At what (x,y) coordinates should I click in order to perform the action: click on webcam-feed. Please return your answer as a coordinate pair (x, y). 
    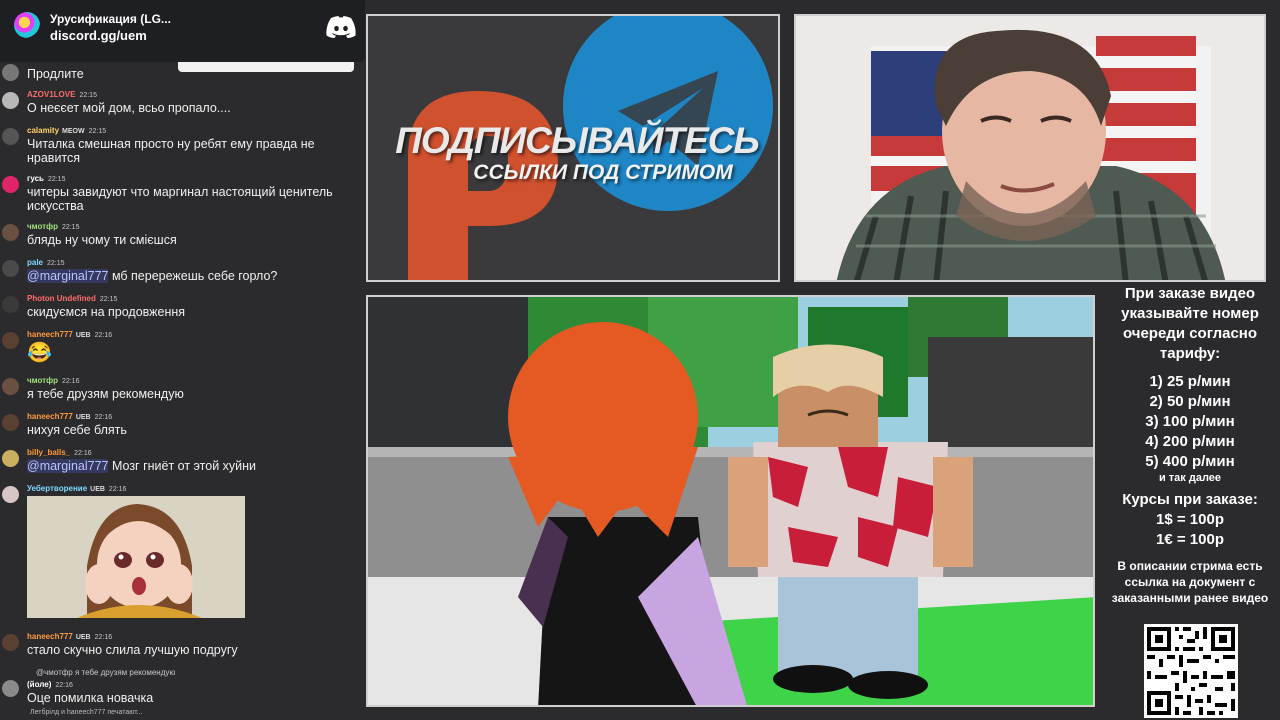
    Looking at the image, I should click on (1030, 148).